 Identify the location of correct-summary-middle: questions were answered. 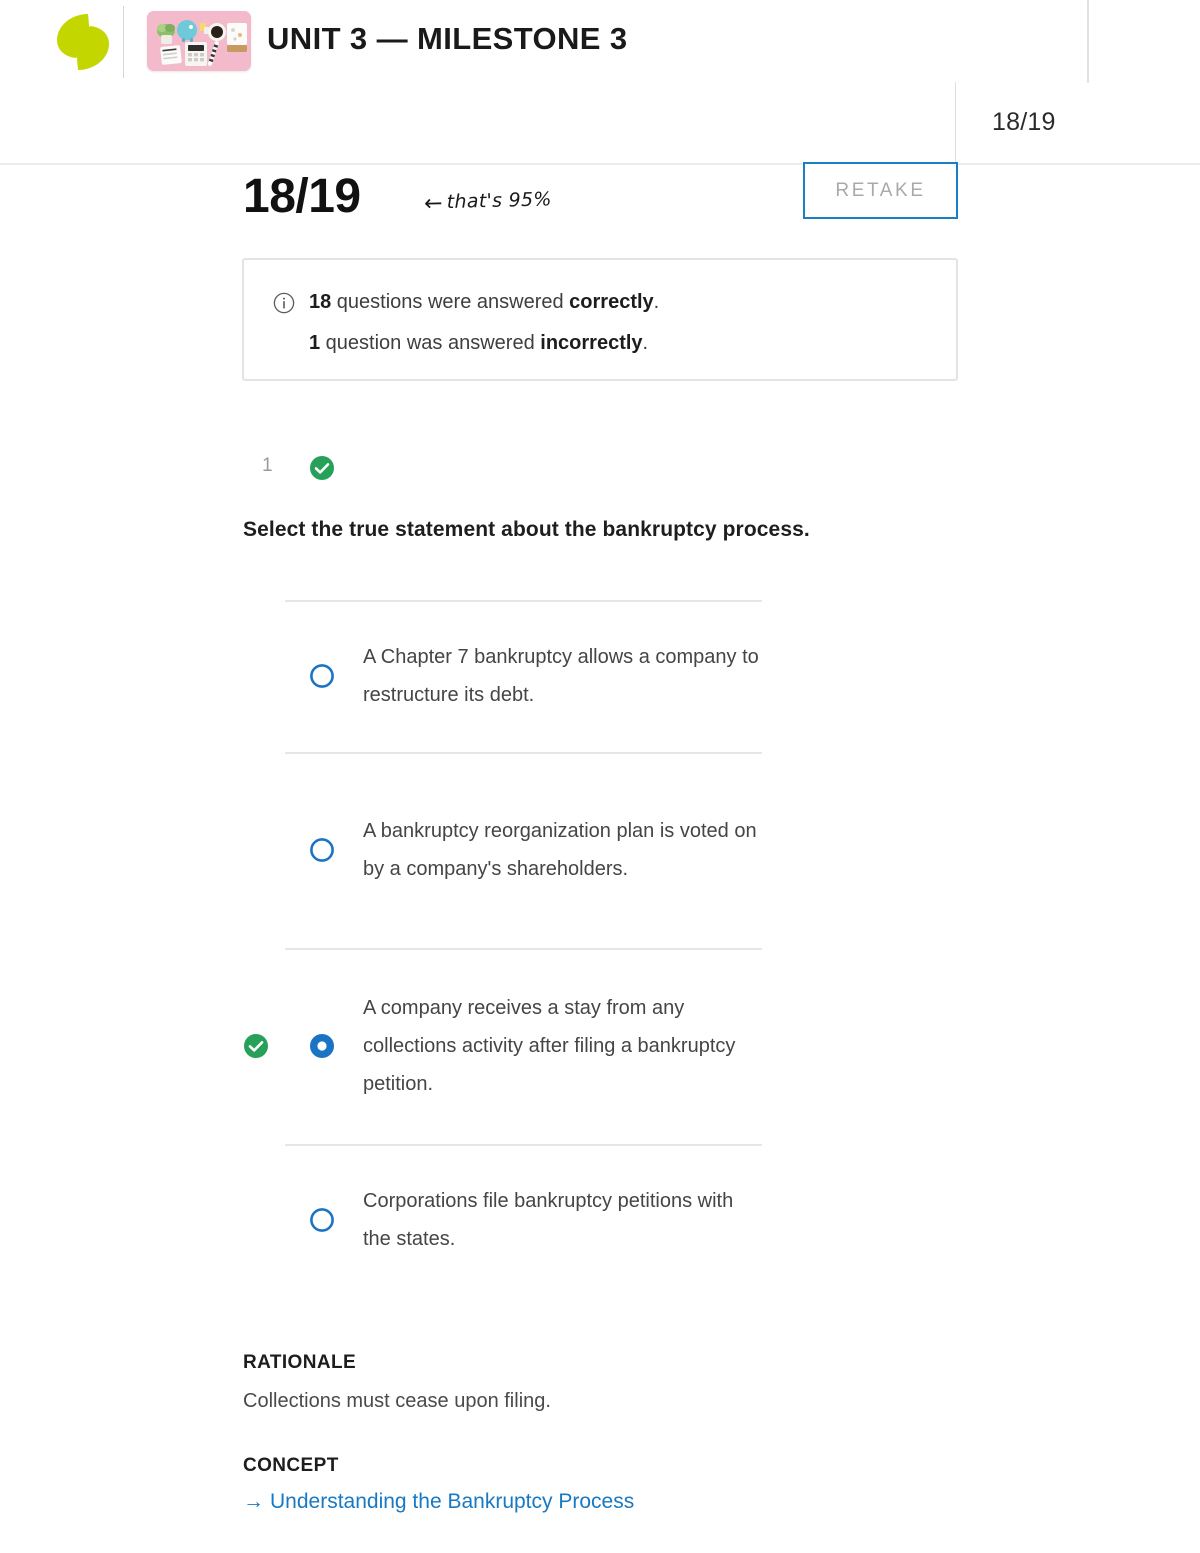
(450, 302).